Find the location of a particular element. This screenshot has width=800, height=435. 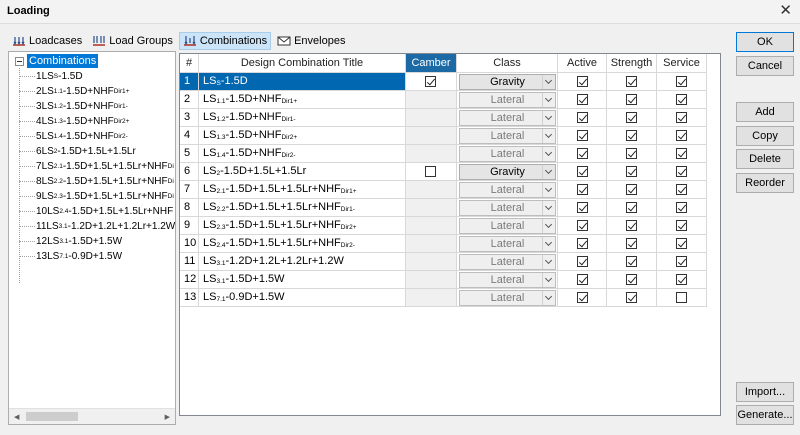

tree-item: 1 LS S -1.5D is located at coordinates (97, 76).